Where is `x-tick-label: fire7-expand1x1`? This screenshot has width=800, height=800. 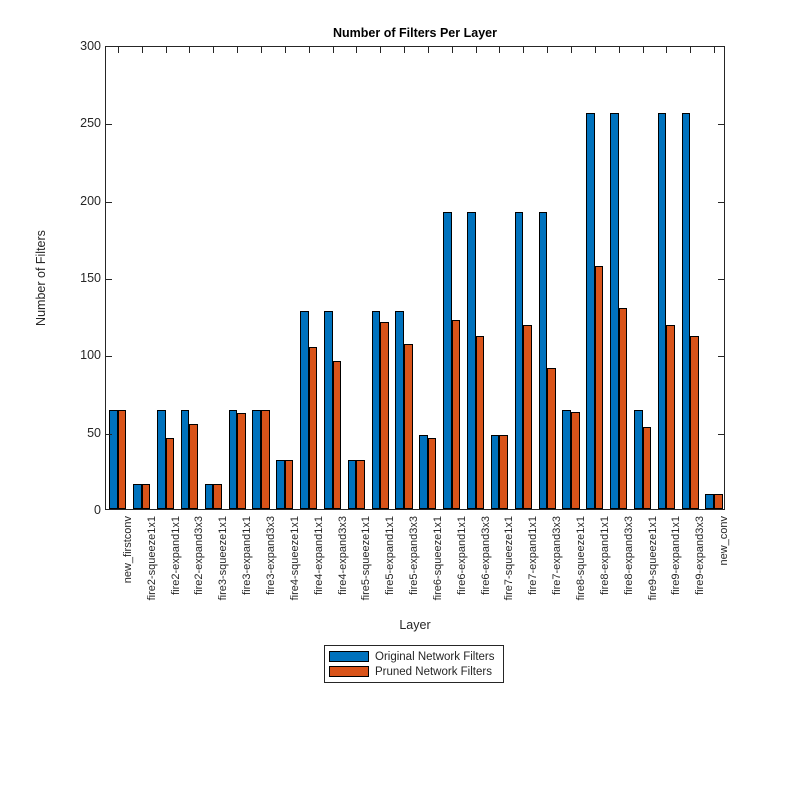
x-tick-label: fire7-expand1x1 is located at coordinates (533, 516).